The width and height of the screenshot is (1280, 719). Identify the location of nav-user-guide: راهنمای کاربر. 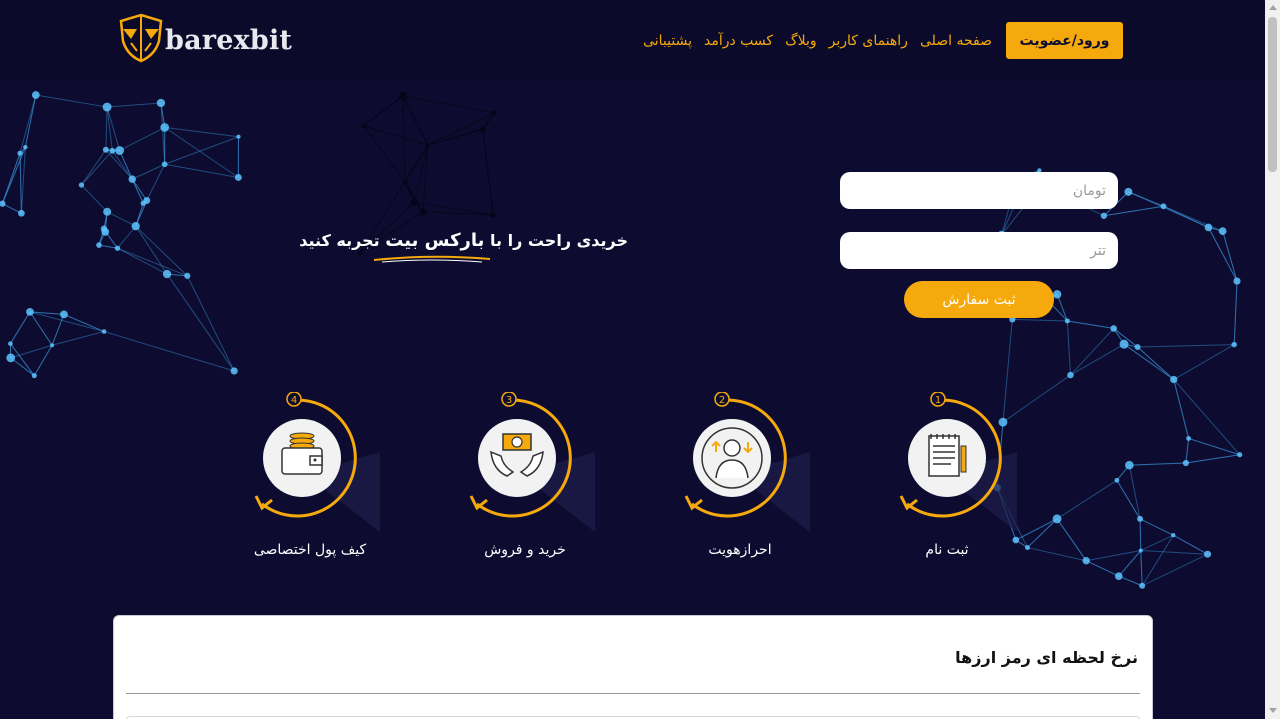
(868, 41).